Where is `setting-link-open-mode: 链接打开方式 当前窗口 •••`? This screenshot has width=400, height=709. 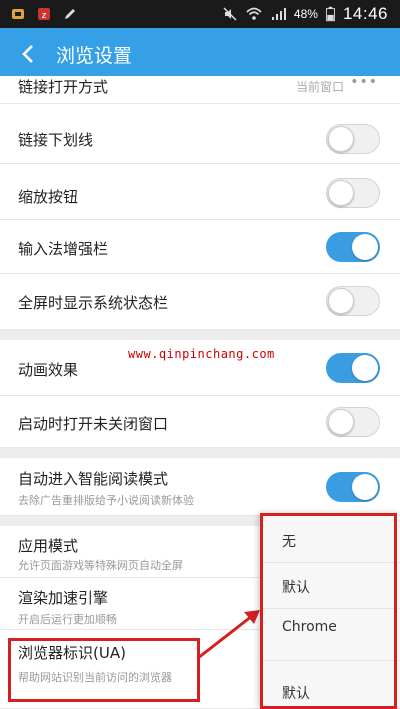 setting-link-open-mode: 链接打开方式 当前窗口 ••• is located at coordinates (200, 89).